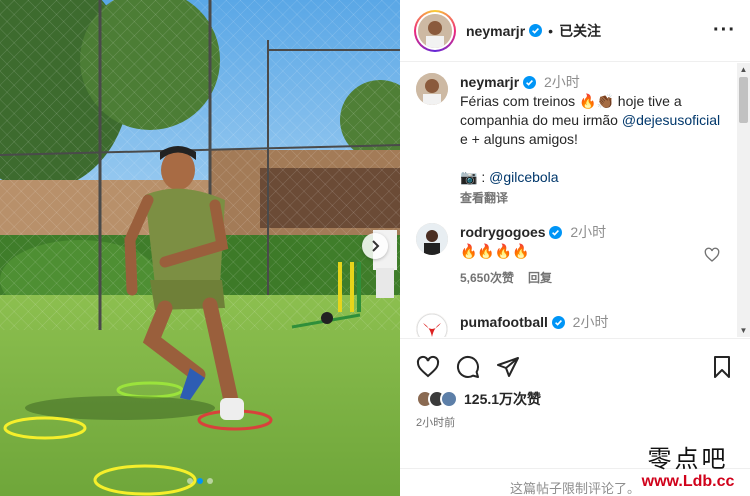 The width and height of the screenshot is (750, 496). I want to click on story-ring, so click(435, 30).